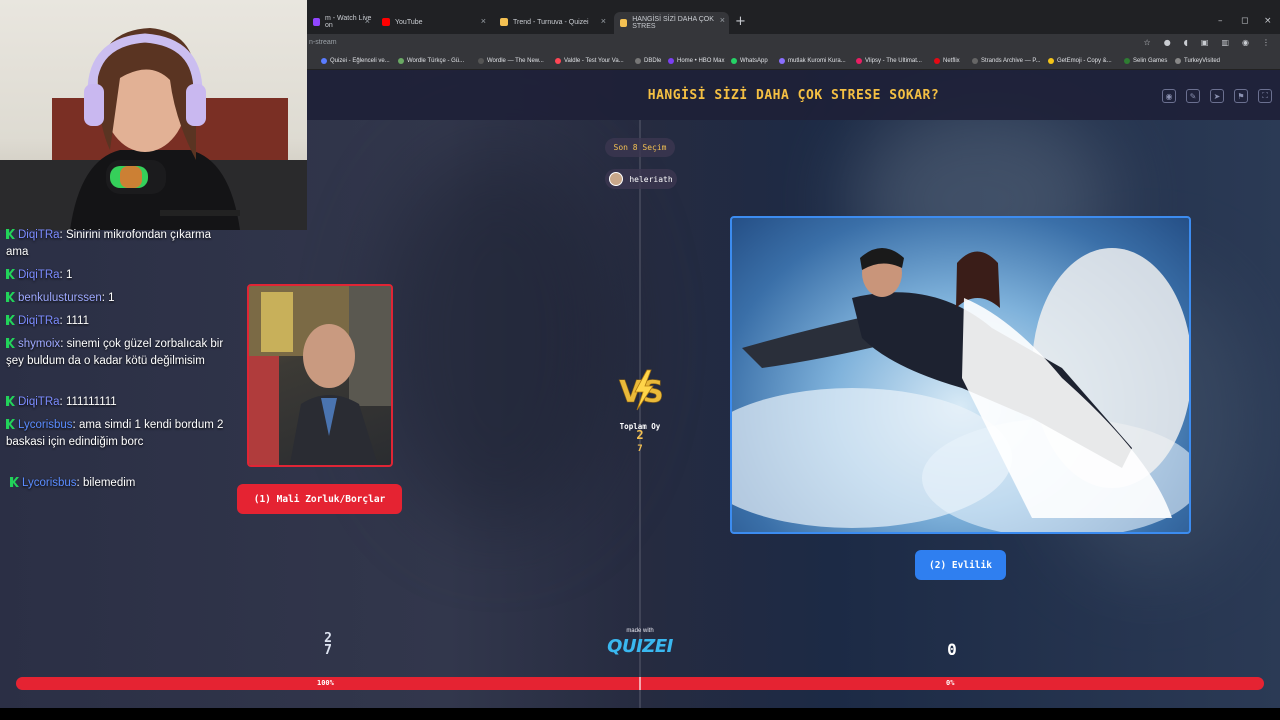  Describe the element at coordinates (325, 683) in the screenshot. I see `left-percent: 100%` at that location.